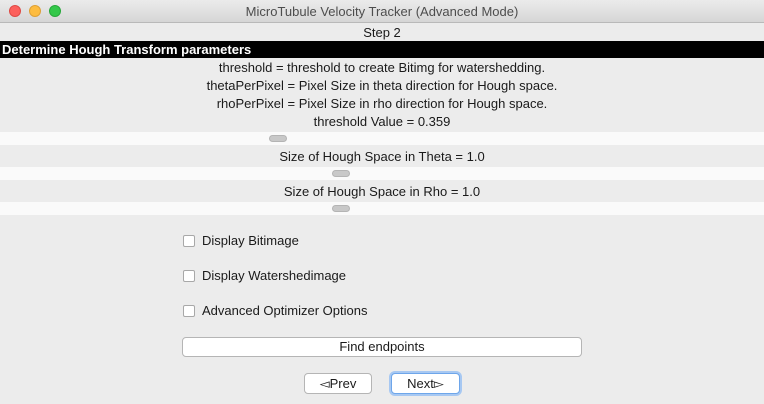  Describe the element at coordinates (250, 240) in the screenshot. I see `display-bitimage-label: Display Bitimage` at that location.